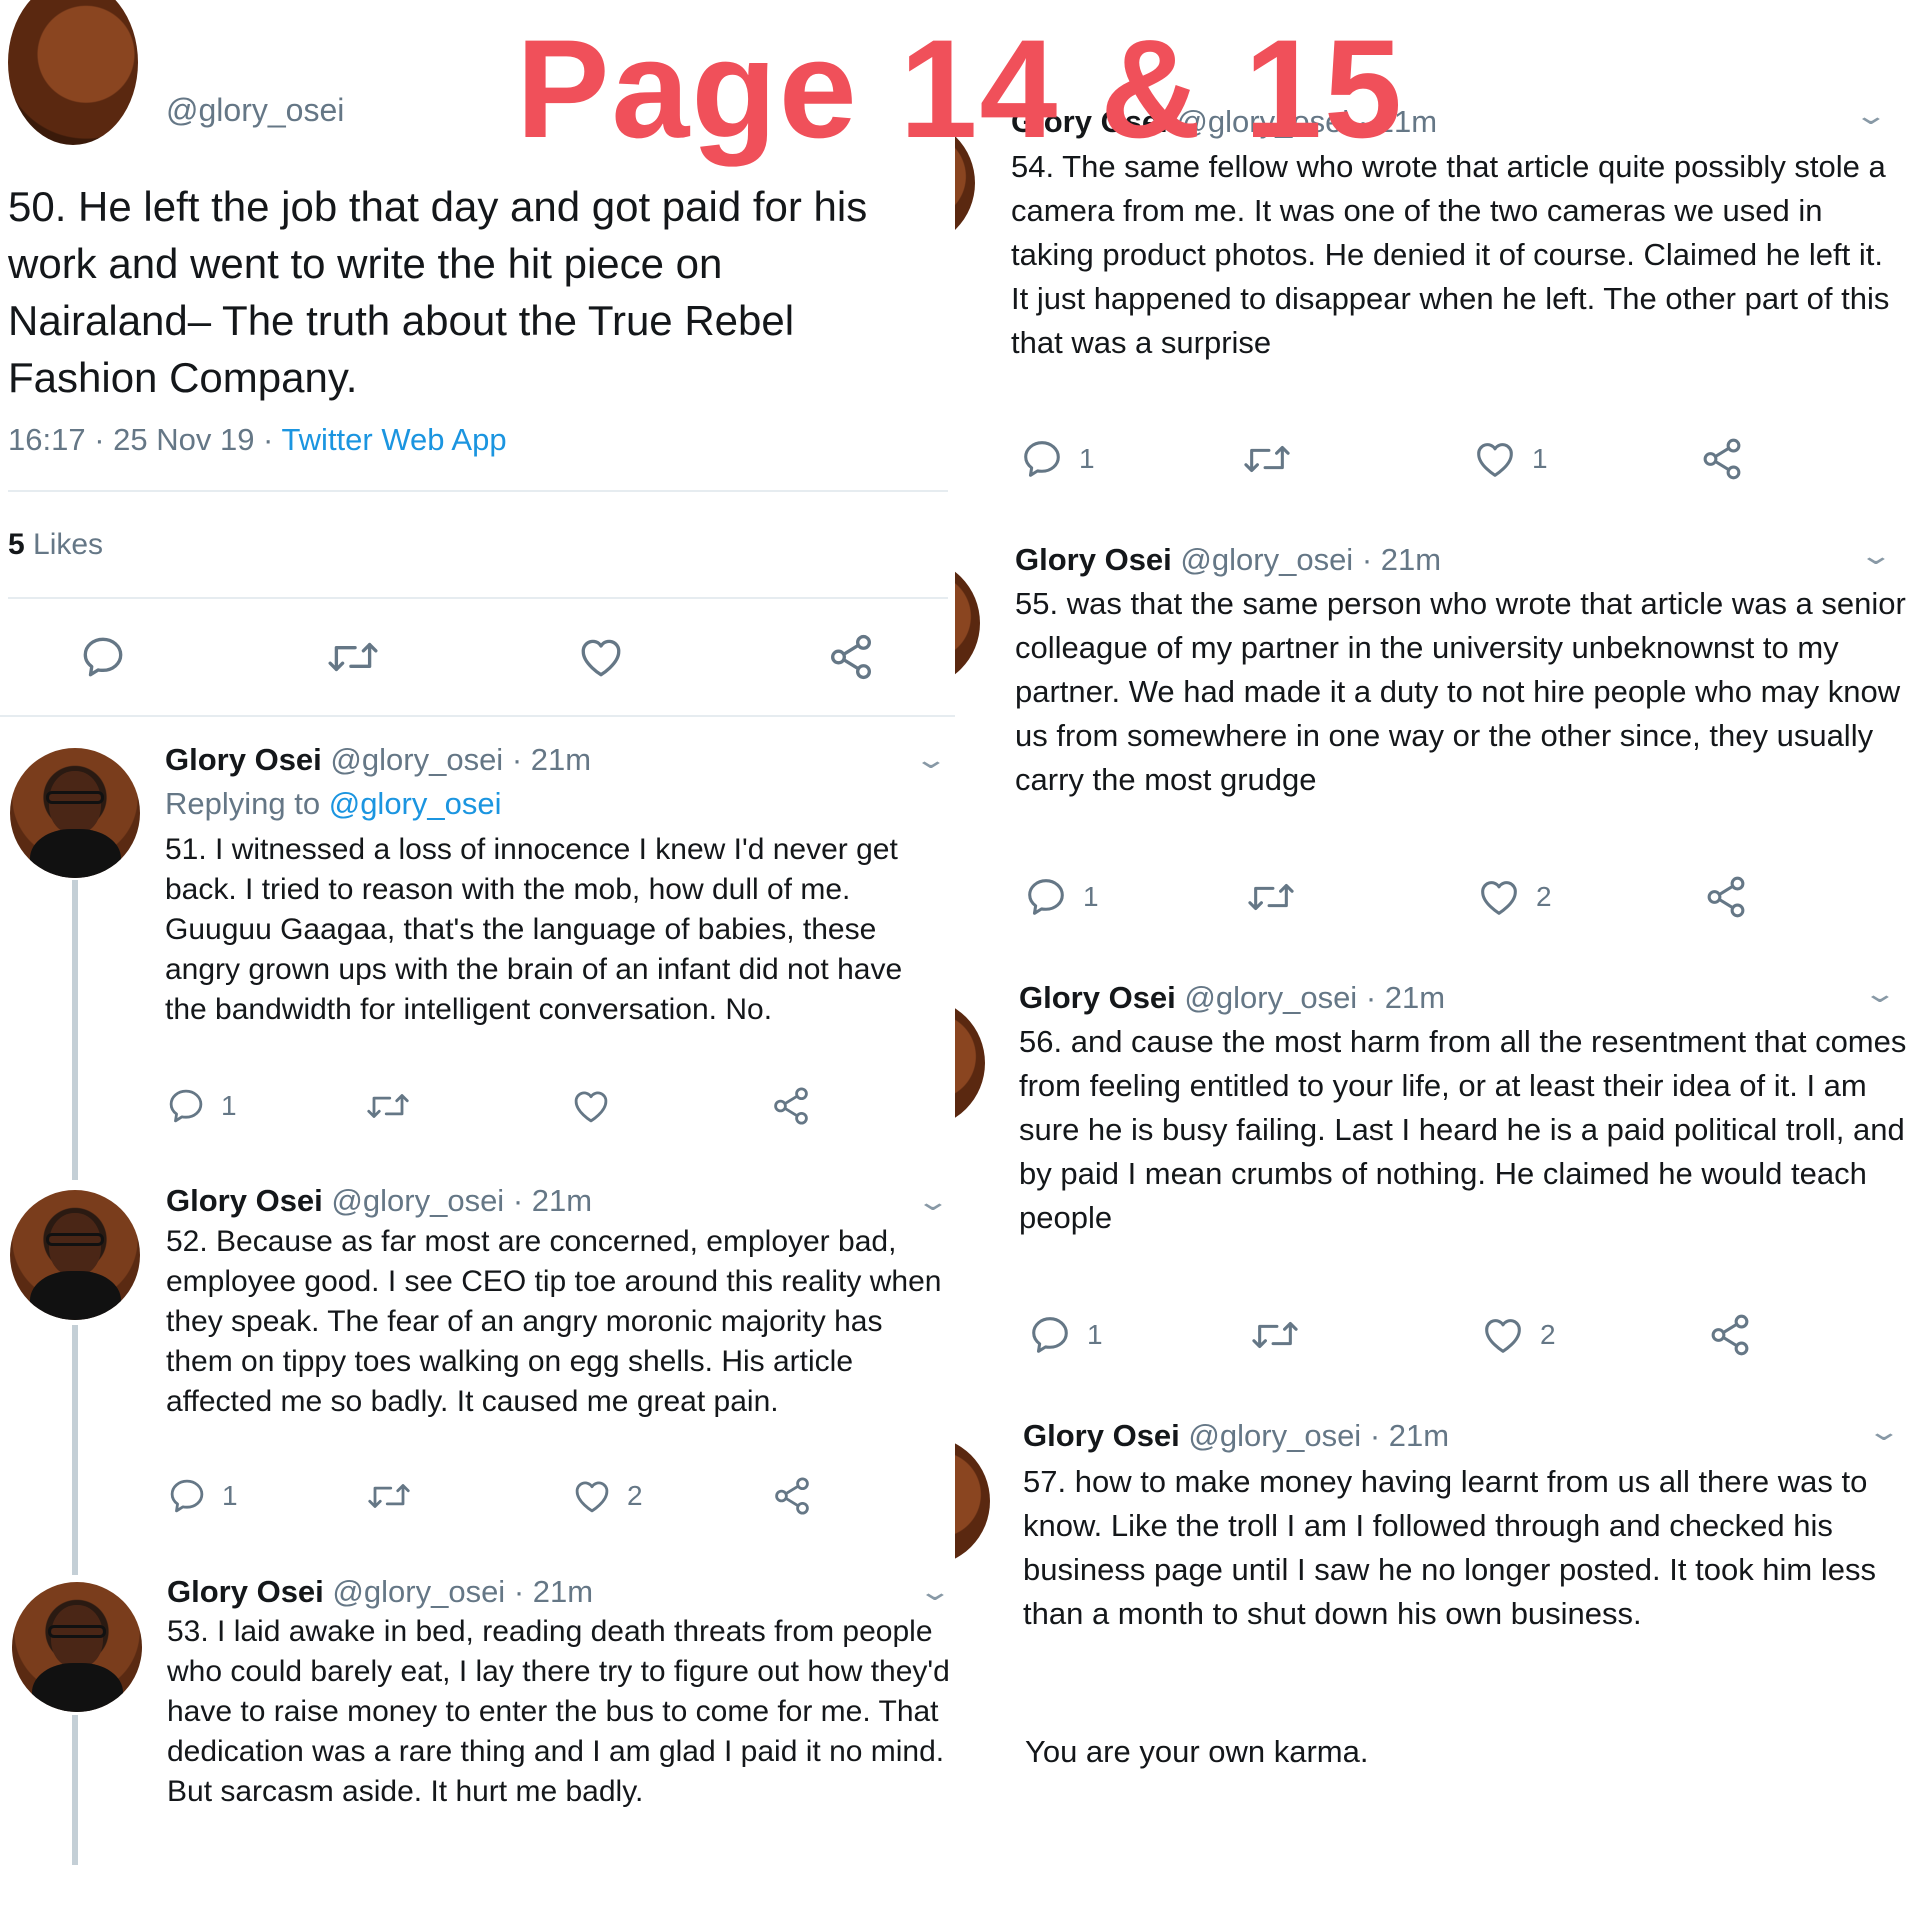 The width and height of the screenshot is (1920, 1920). What do you see at coordinates (1510, 459) in the screenshot?
I see `like-button: 1` at bounding box center [1510, 459].